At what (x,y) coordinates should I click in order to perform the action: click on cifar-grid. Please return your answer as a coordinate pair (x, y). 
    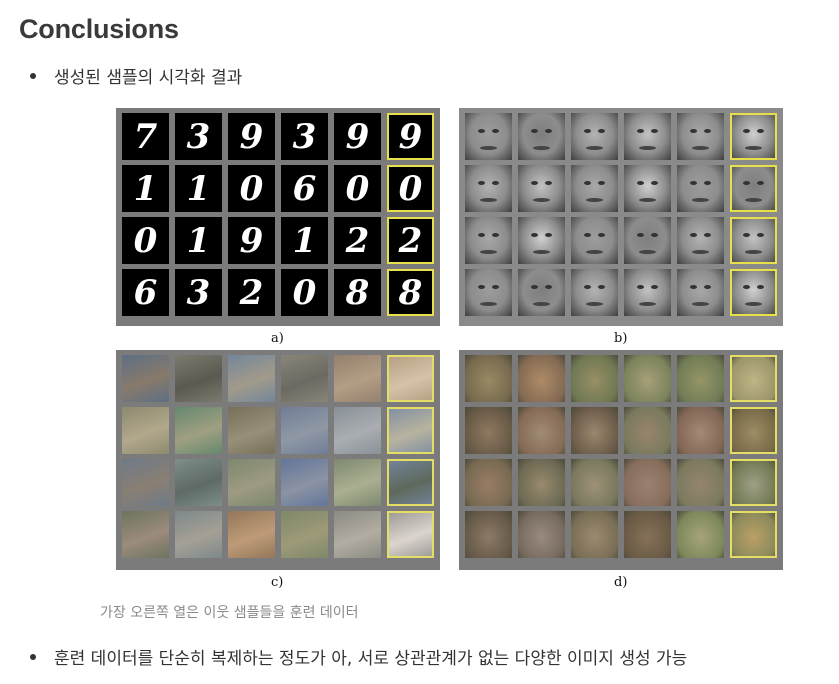
    Looking at the image, I should click on (278, 456).